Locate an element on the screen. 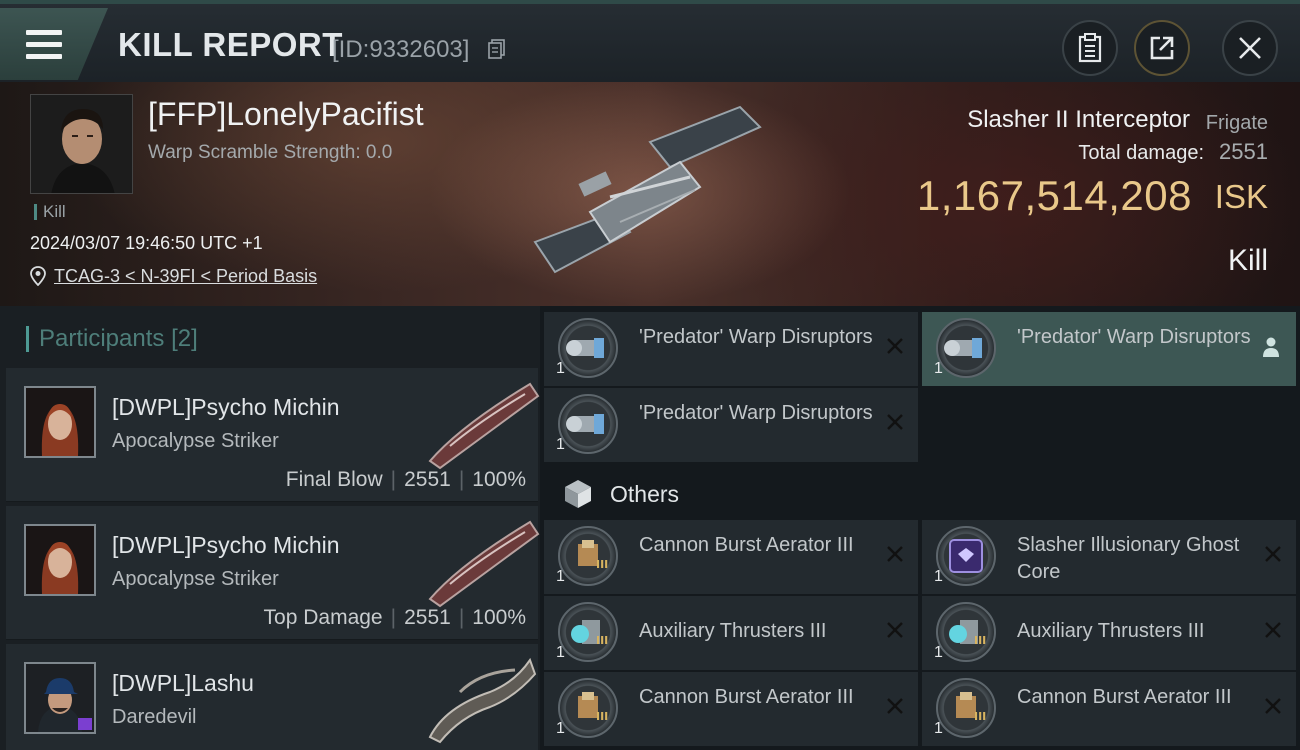 The height and width of the screenshot is (750, 1300). close-button is located at coordinates (1250, 48).